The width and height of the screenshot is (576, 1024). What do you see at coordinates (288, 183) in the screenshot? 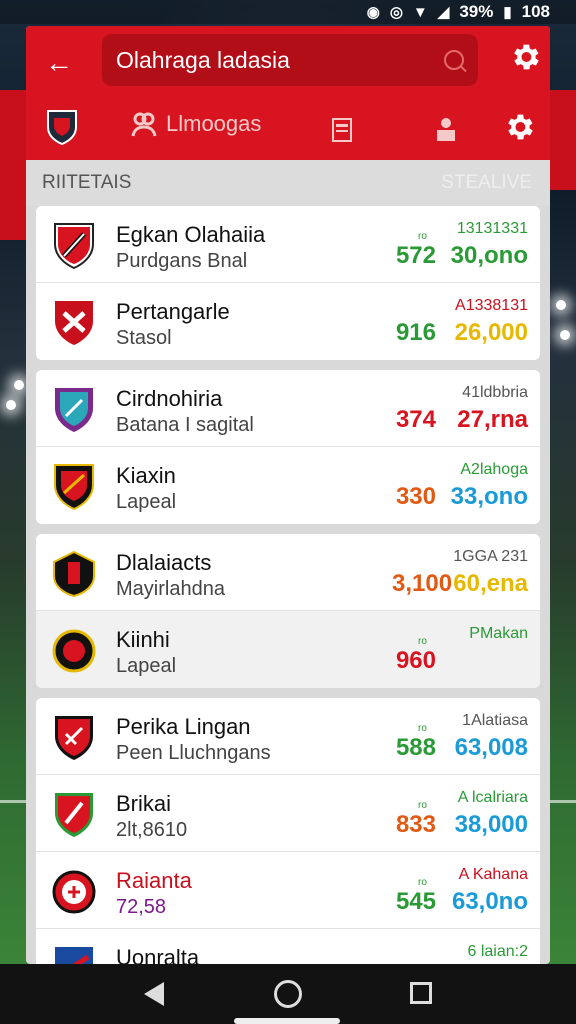
I see `section-header: RIITETAIS STEALIVE` at bounding box center [288, 183].